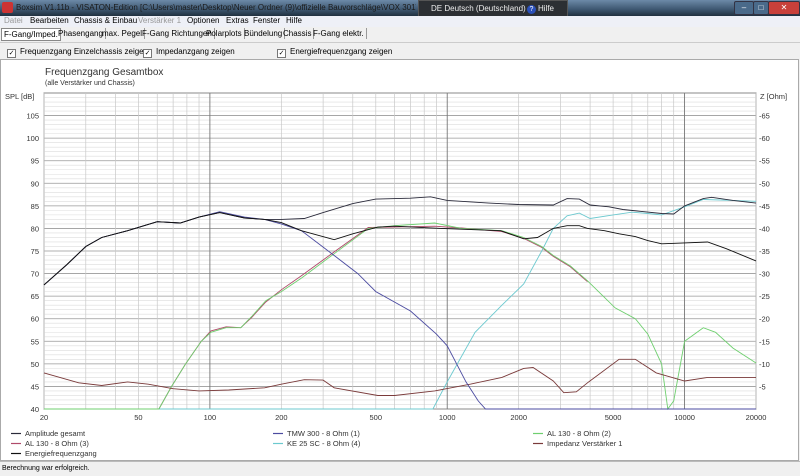  Describe the element at coordinates (784, 8) in the screenshot. I see `close-button: ✕` at that location.